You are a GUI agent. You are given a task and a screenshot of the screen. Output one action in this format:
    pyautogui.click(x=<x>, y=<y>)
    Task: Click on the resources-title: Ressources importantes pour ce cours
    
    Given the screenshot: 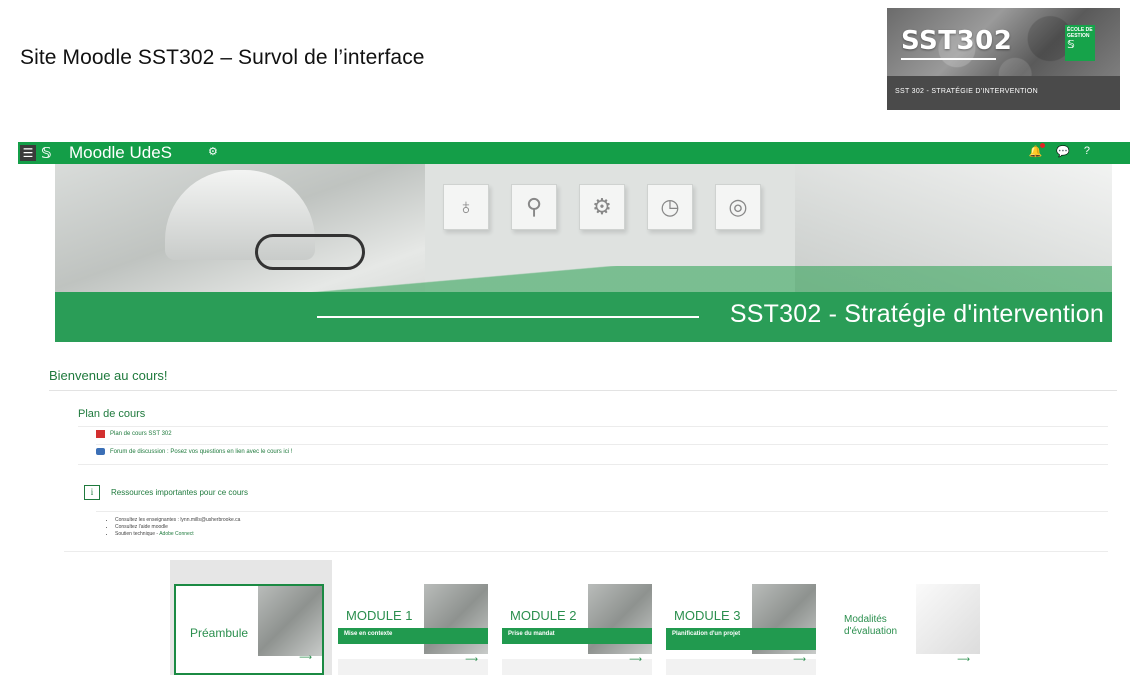 What is the action you would take?
    pyautogui.click(x=179, y=492)
    